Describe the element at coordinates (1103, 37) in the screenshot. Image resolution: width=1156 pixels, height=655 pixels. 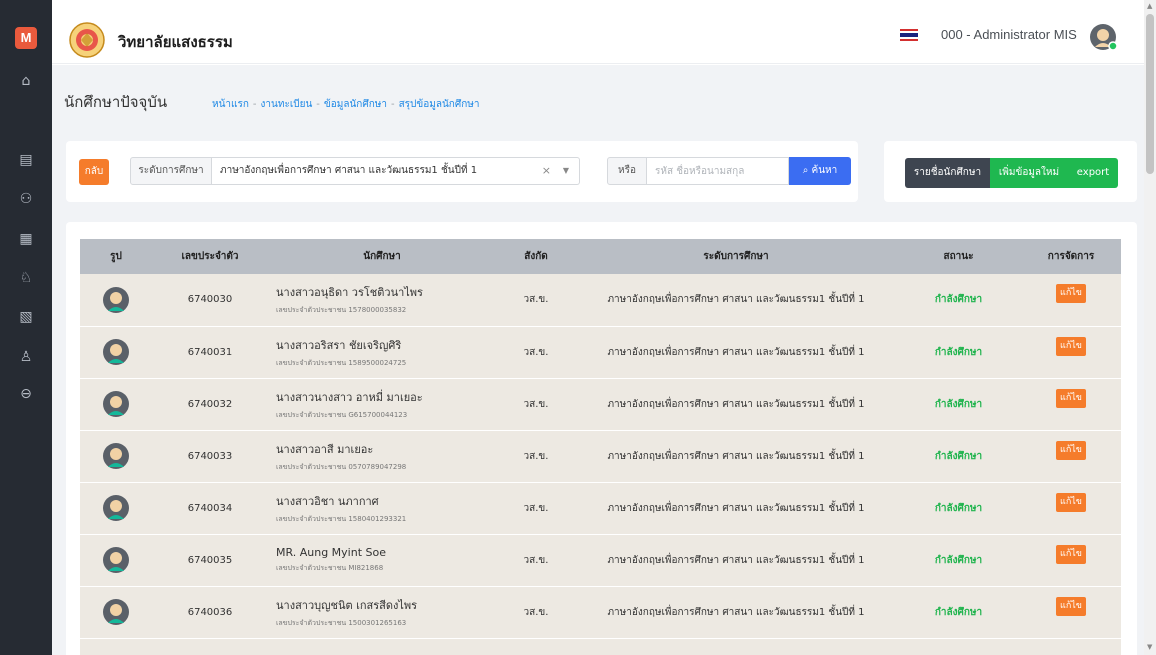
I see `user-avatar-icon` at that location.